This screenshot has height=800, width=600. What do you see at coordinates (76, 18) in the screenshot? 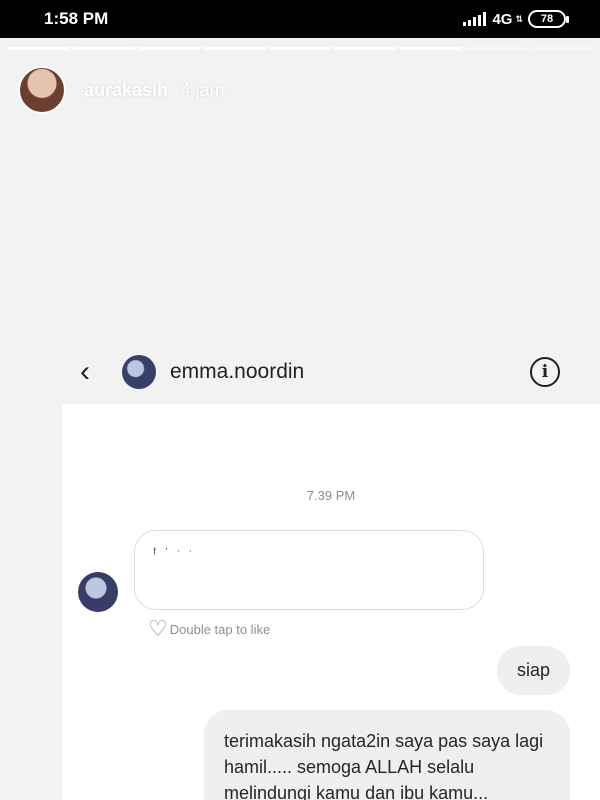
I see `status-time: 1:58 PM` at bounding box center [76, 18].